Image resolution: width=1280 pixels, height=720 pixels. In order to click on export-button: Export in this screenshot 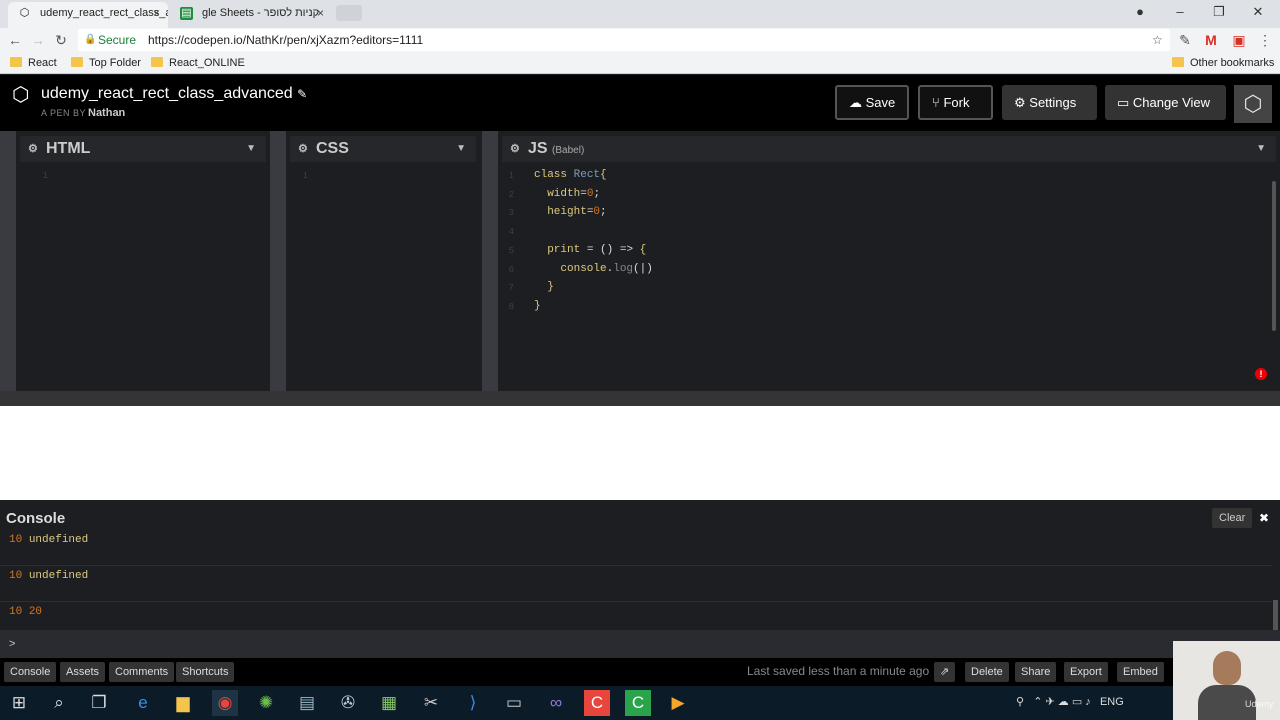, I will do `click(1086, 672)`.